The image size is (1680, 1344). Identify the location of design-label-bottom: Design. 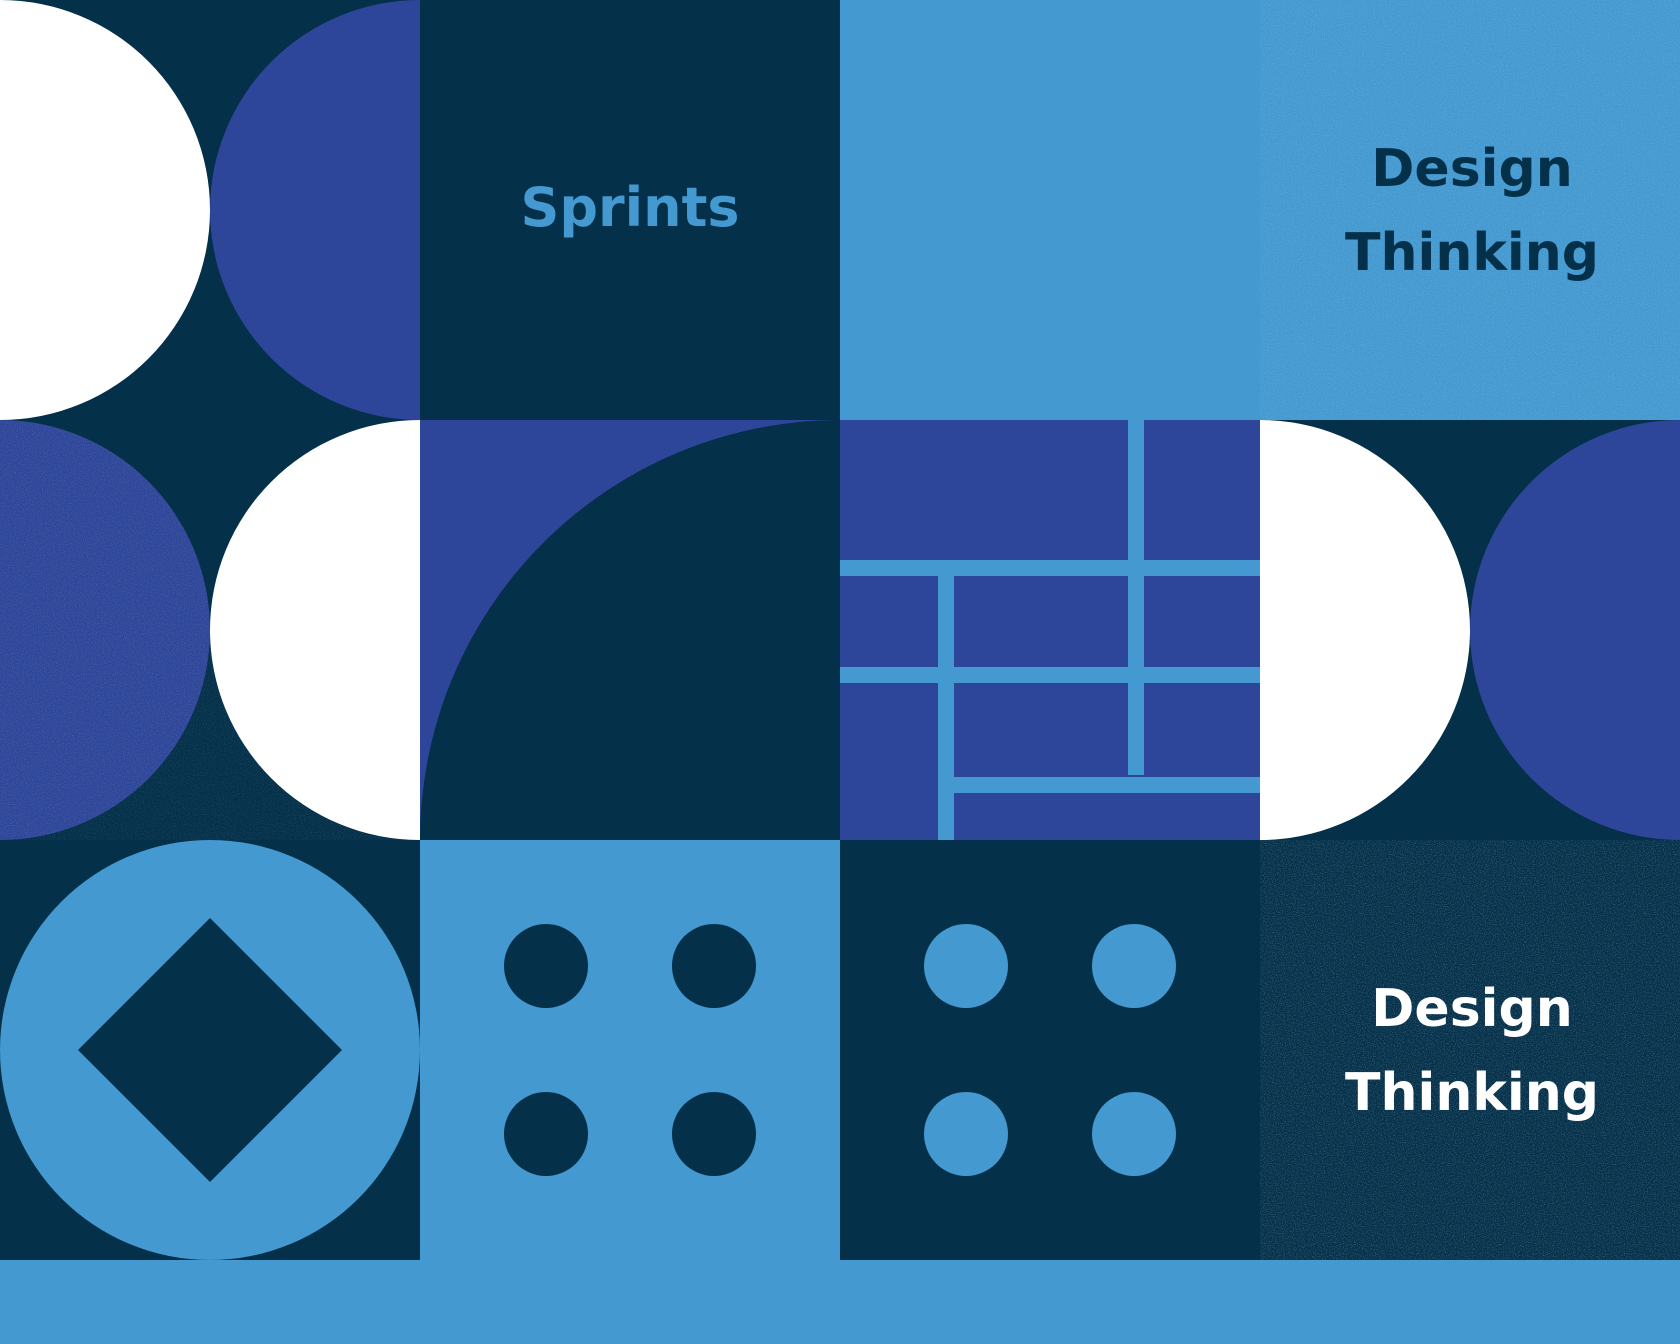
(1471, 1009).